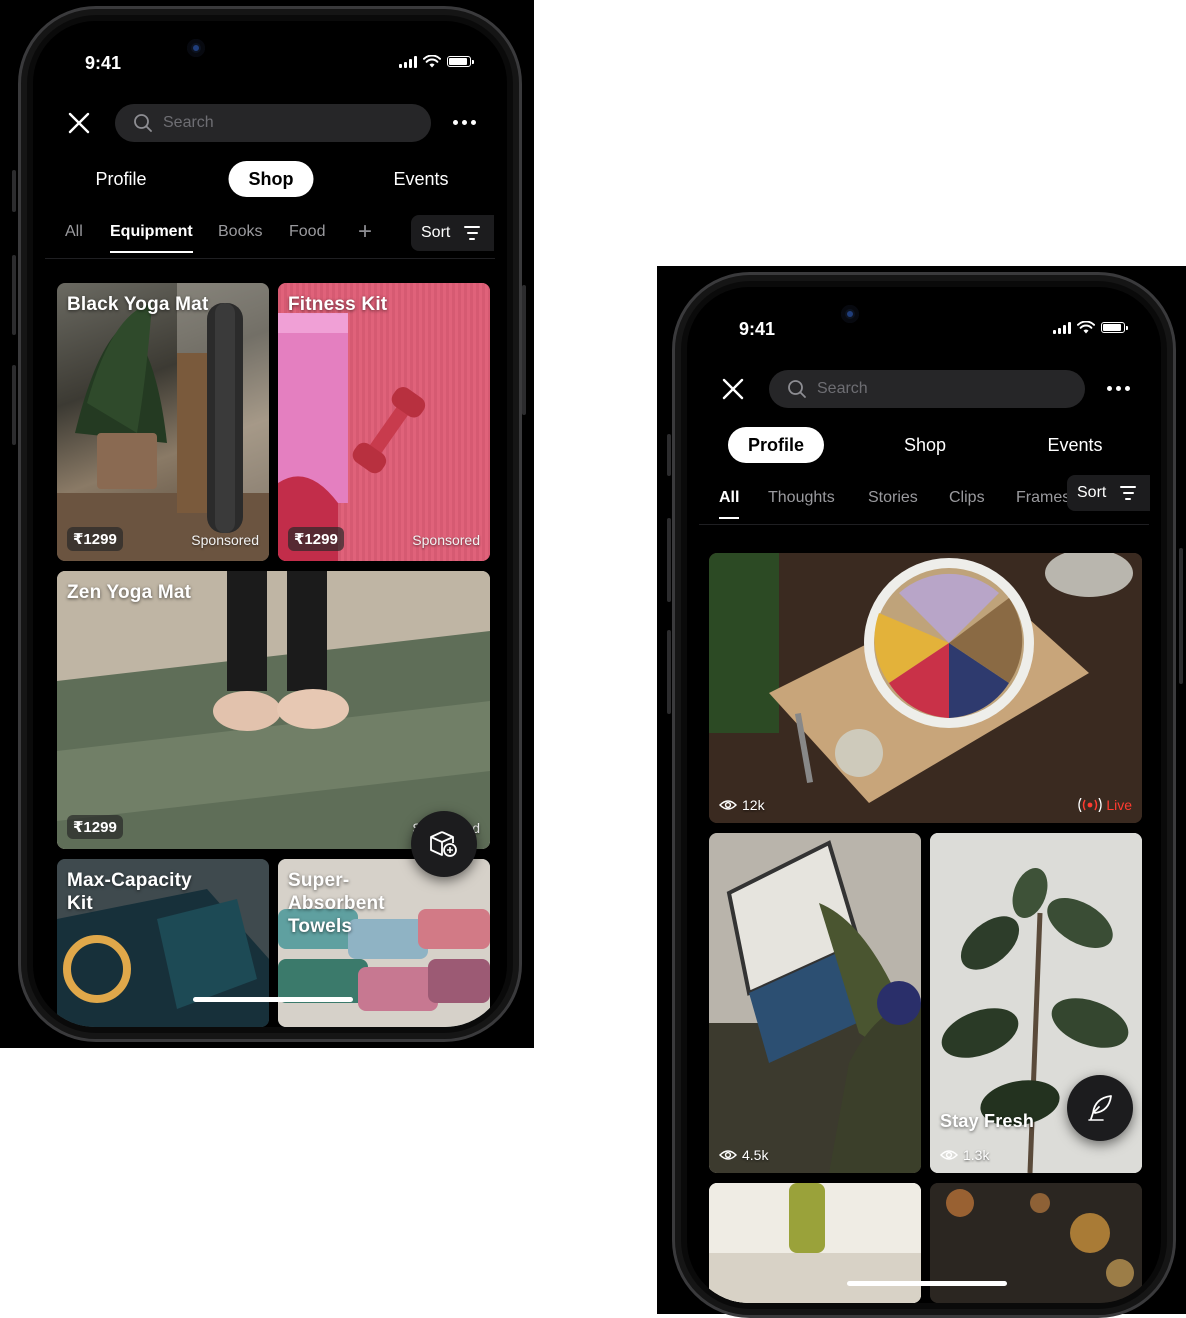 The height and width of the screenshot is (1318, 1186). Describe the element at coordinates (967, 498) in the screenshot. I see `tab-clips: Clips` at that location.